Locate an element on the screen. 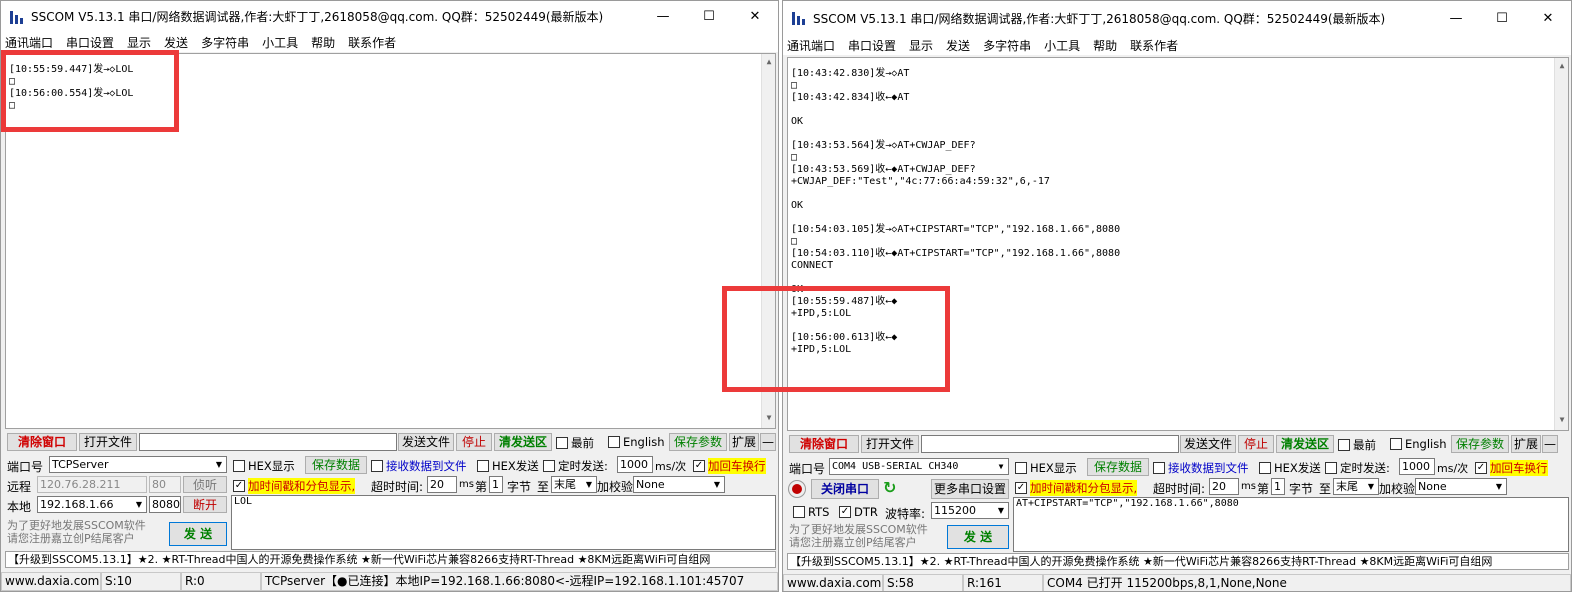  rts-checkbox: RTS is located at coordinates (811, 512).